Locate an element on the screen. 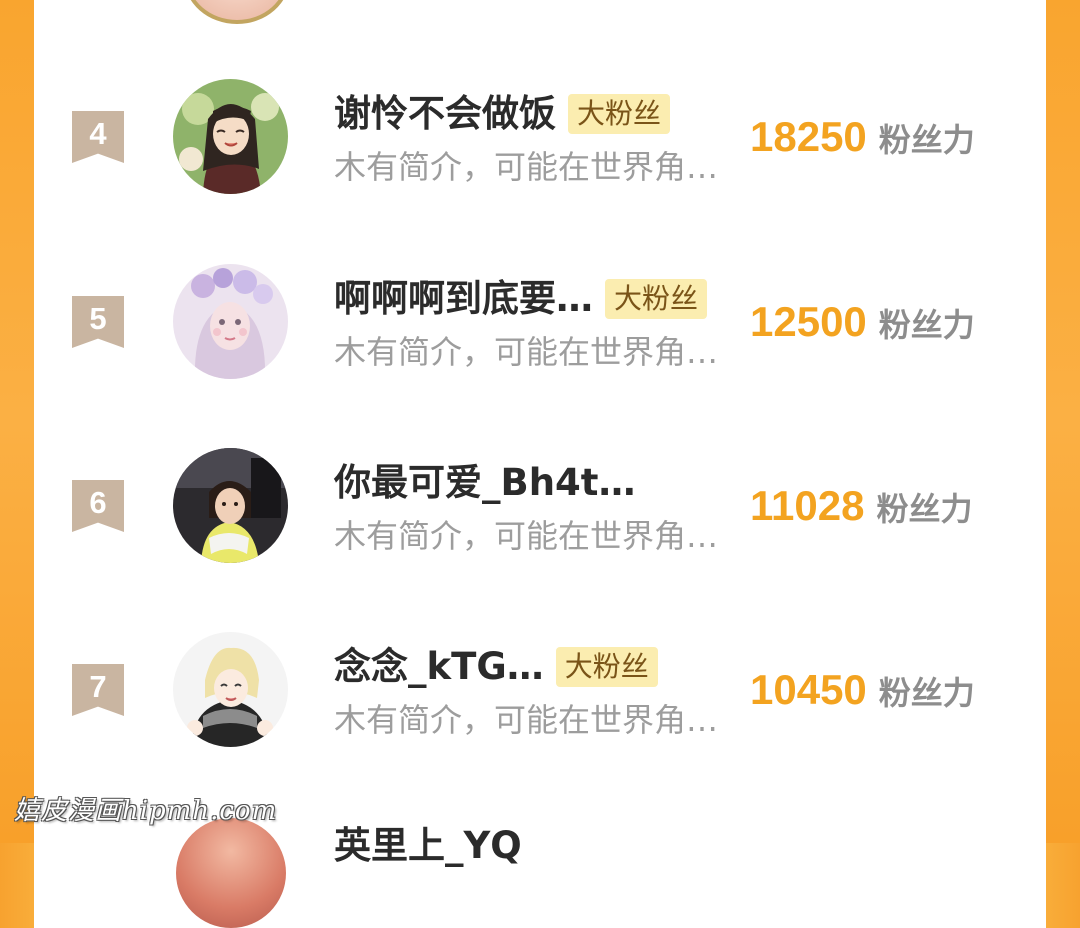  fan-power-score: 12500 is located at coordinates (808, 321).